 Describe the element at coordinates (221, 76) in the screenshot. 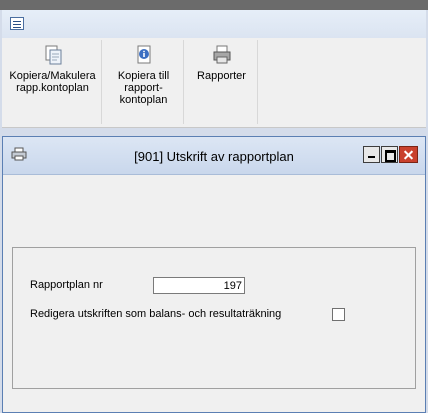

I see `reports-label: Rapporter` at that location.